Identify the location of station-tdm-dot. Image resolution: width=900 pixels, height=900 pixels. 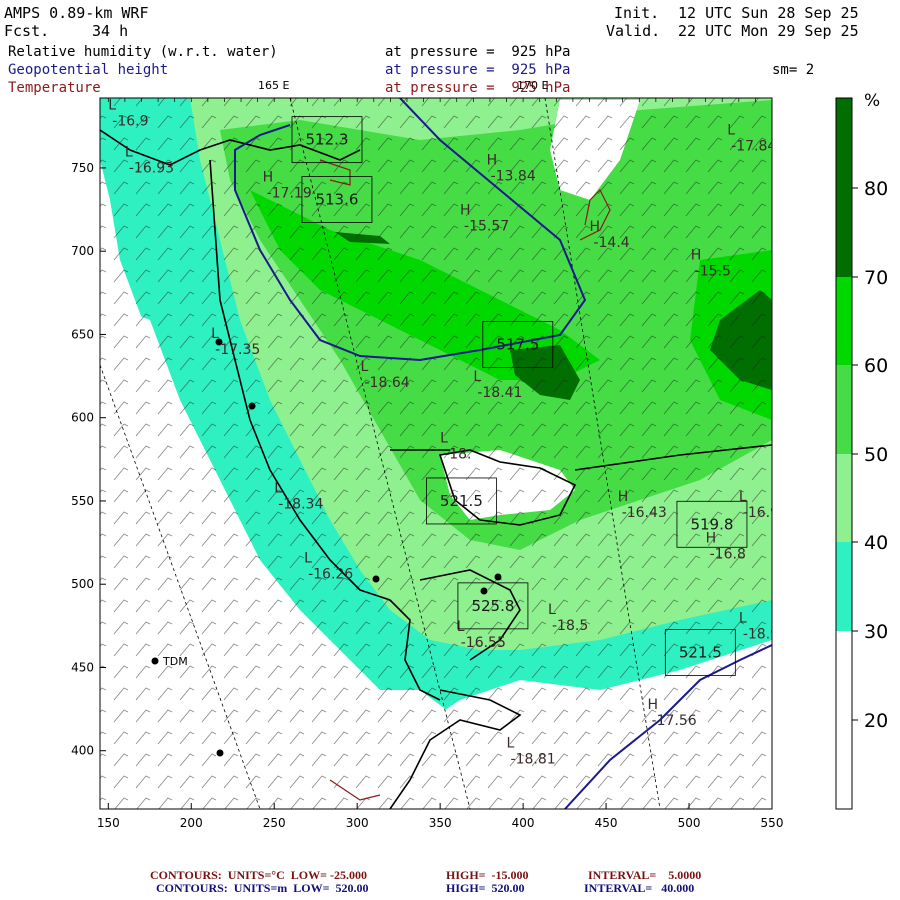
(155, 661).